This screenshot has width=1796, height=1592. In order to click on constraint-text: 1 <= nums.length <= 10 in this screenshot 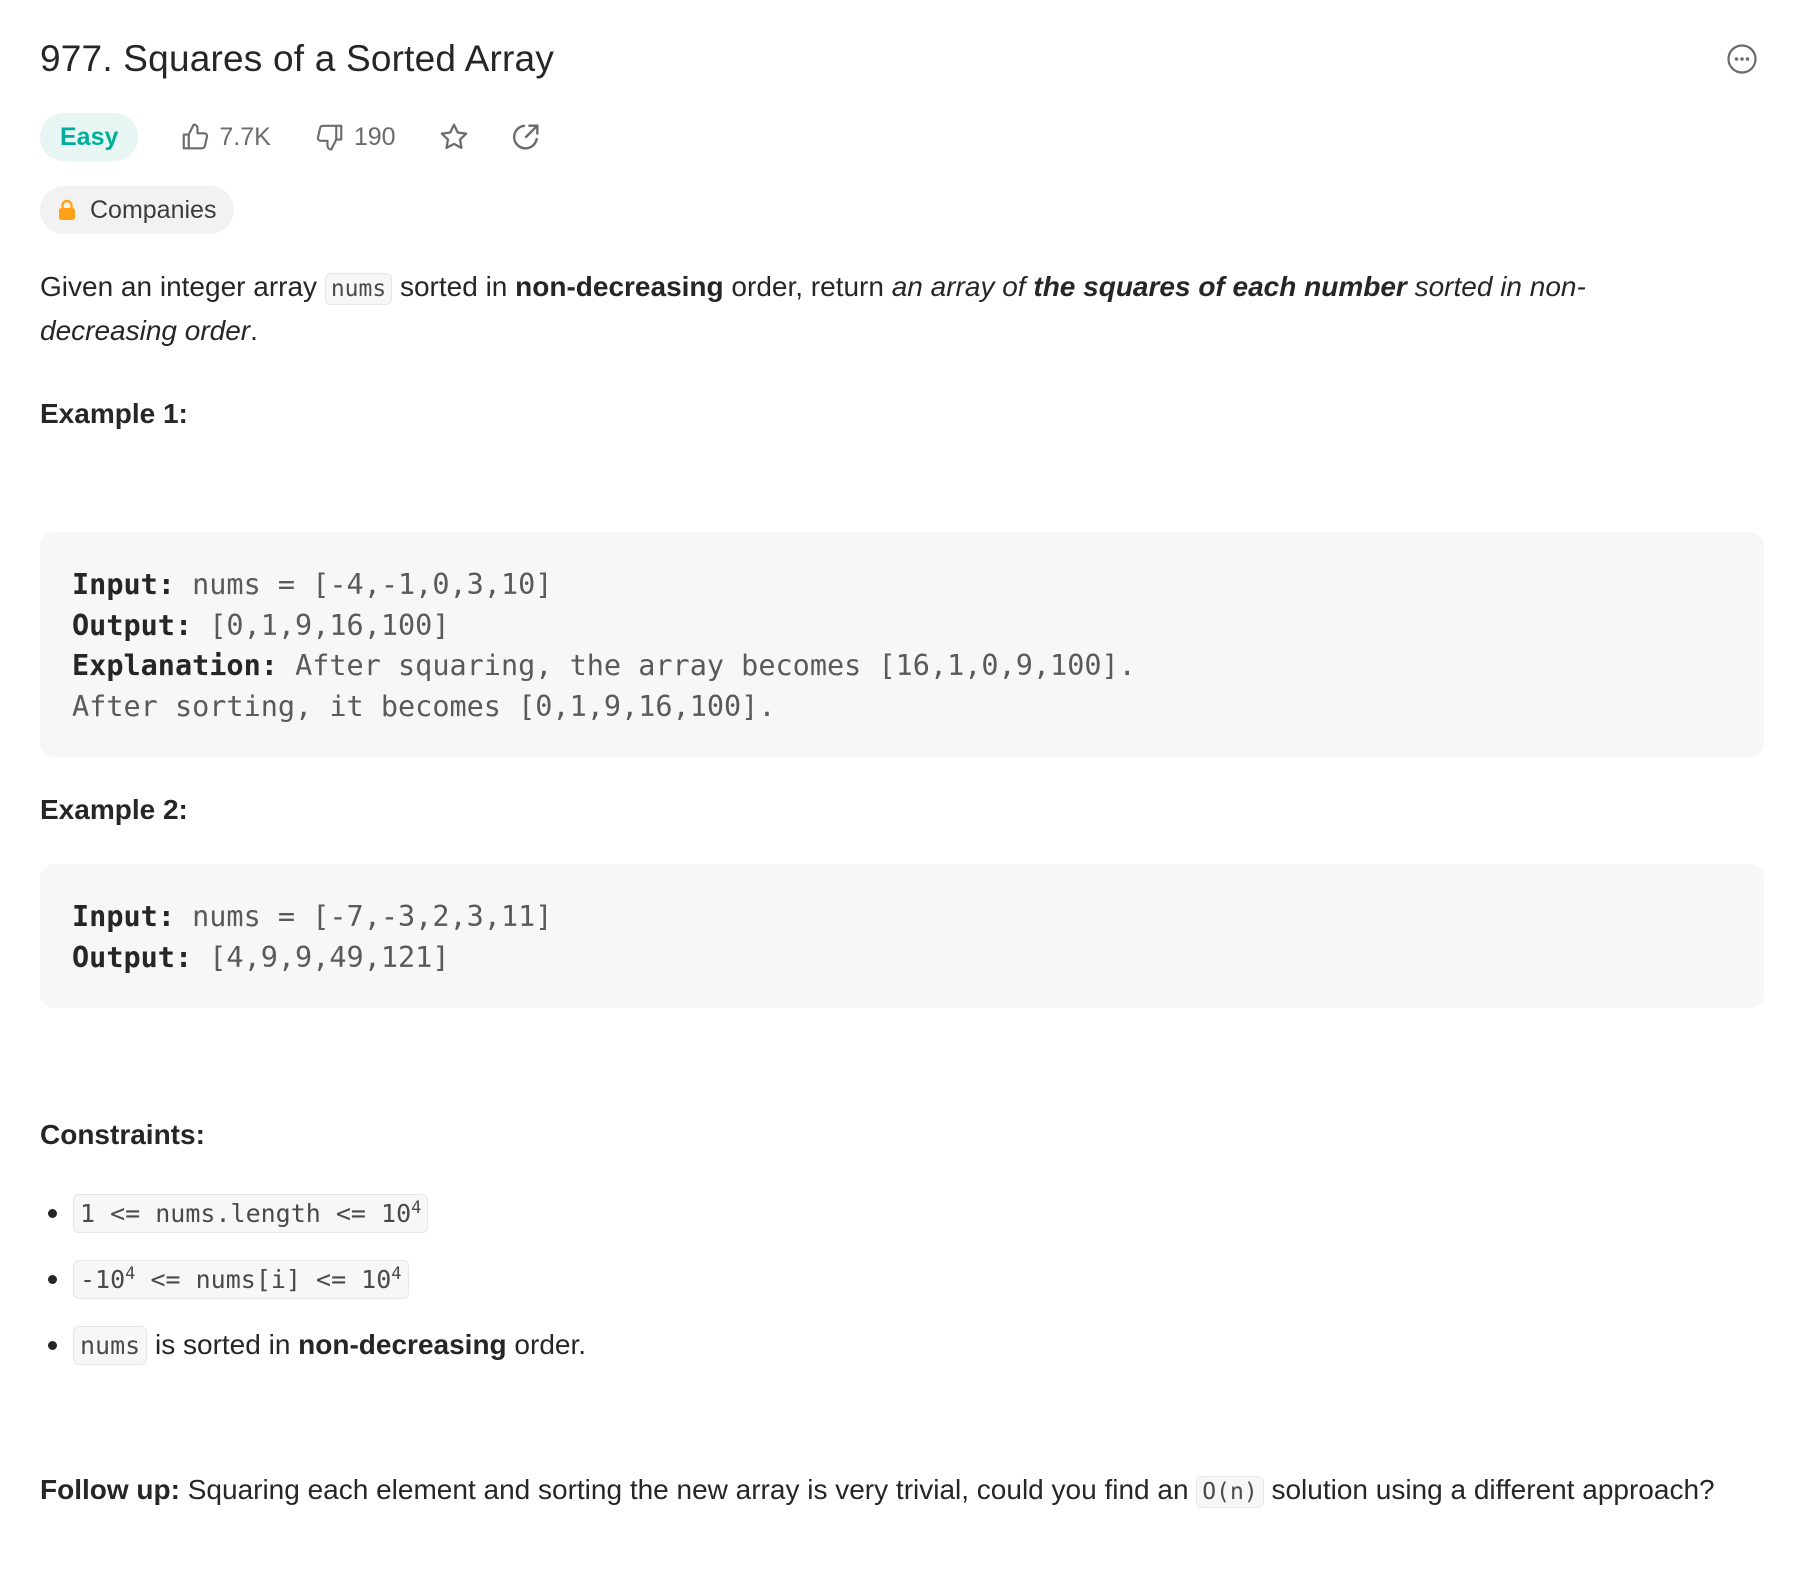, I will do `click(246, 1213)`.